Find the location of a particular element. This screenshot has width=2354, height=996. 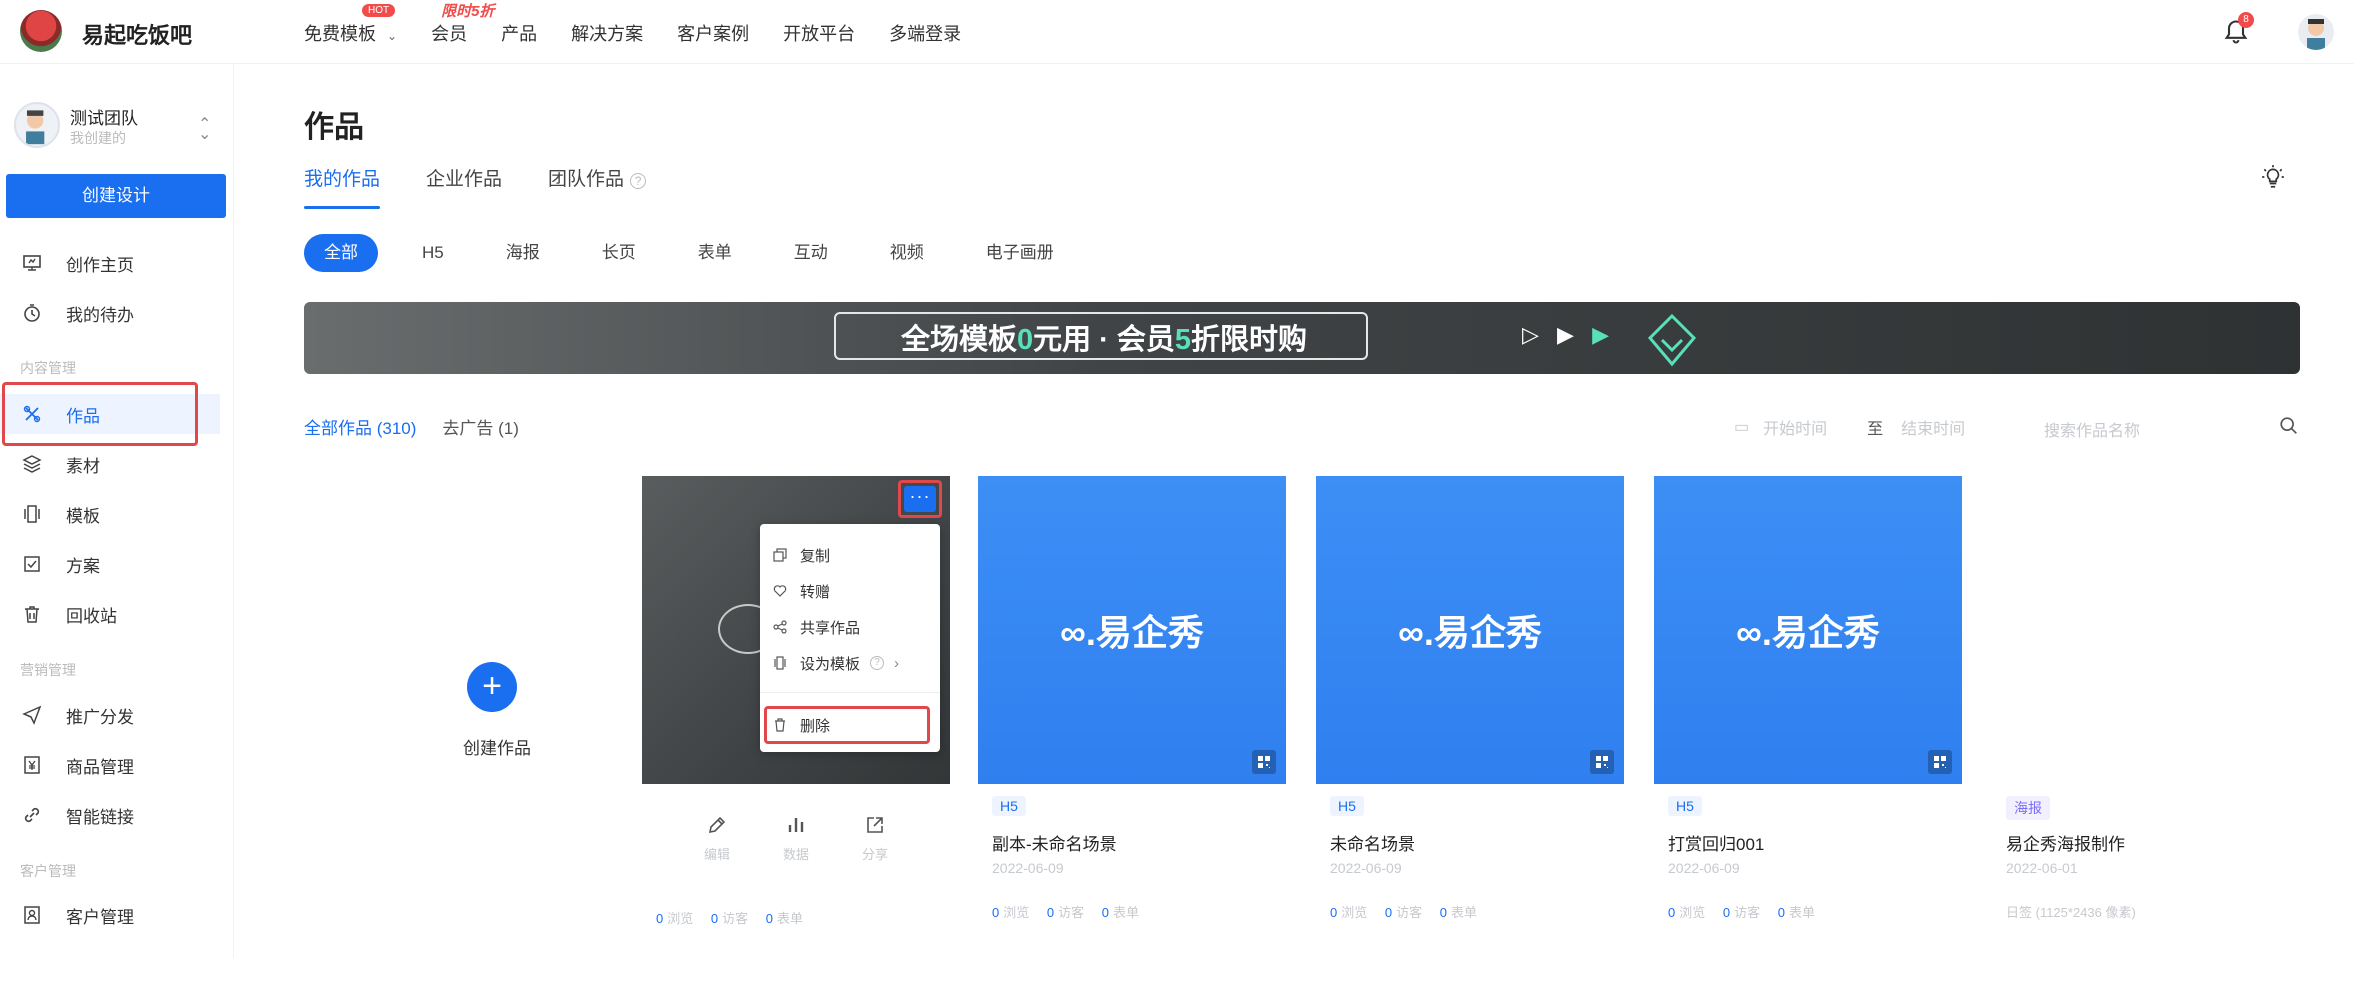

pencil-icon is located at coordinates (717, 825).